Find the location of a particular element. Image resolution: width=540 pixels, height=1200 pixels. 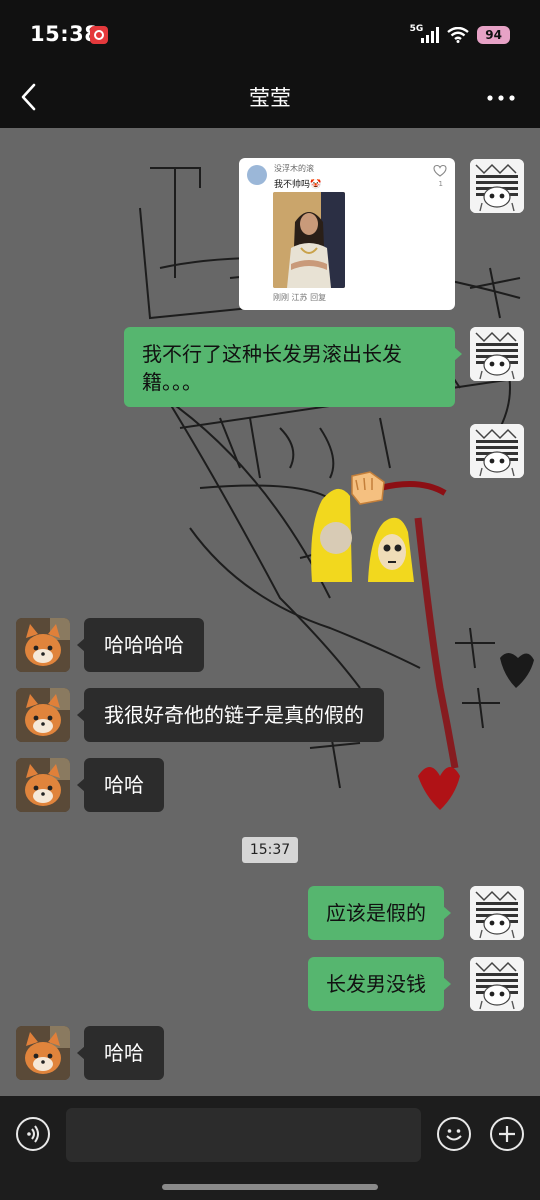

message-input is located at coordinates (243, 1135).